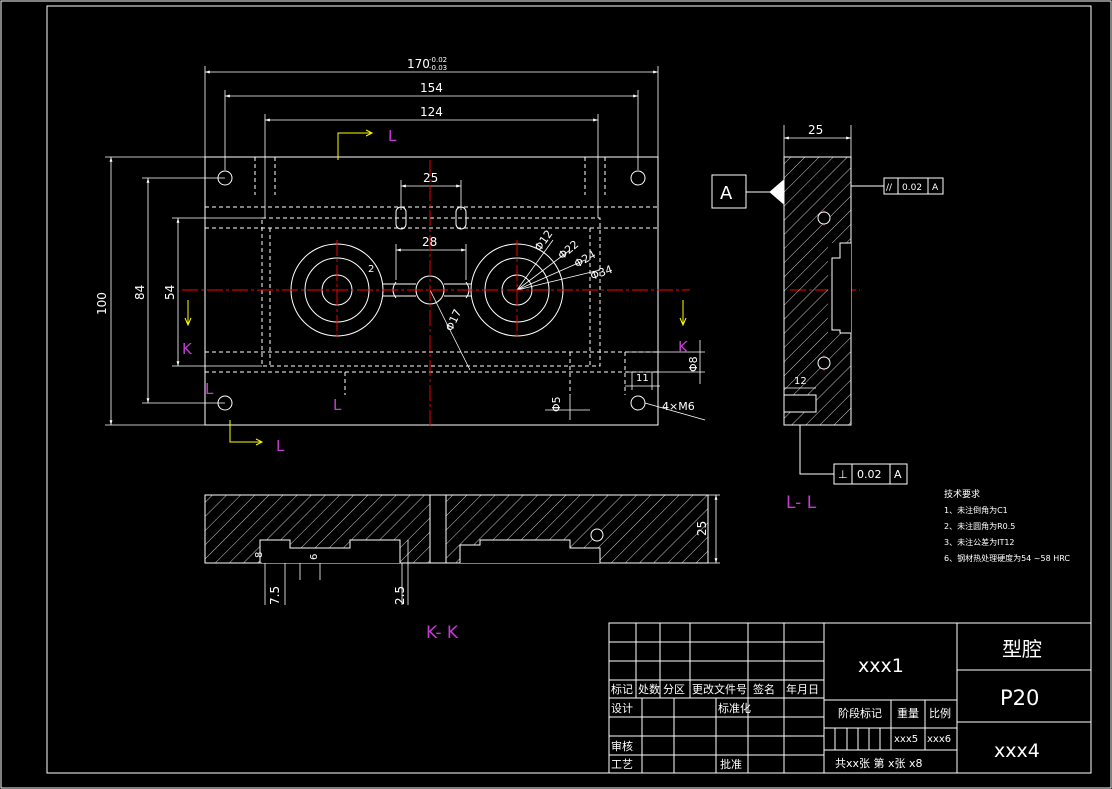 Image resolution: width=1112 pixels, height=789 pixels. I want to click on dim-54: 54, so click(170, 292).